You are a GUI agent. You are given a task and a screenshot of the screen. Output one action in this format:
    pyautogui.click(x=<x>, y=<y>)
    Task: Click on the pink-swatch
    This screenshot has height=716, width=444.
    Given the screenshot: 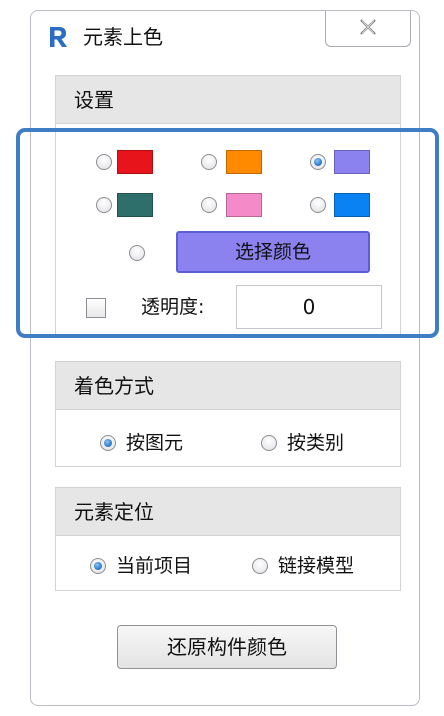 What is the action you would take?
    pyautogui.click(x=244, y=205)
    